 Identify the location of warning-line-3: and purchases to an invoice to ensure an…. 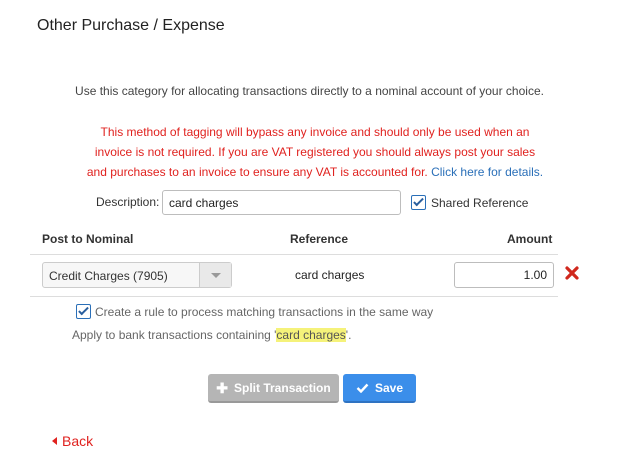
(315, 172).